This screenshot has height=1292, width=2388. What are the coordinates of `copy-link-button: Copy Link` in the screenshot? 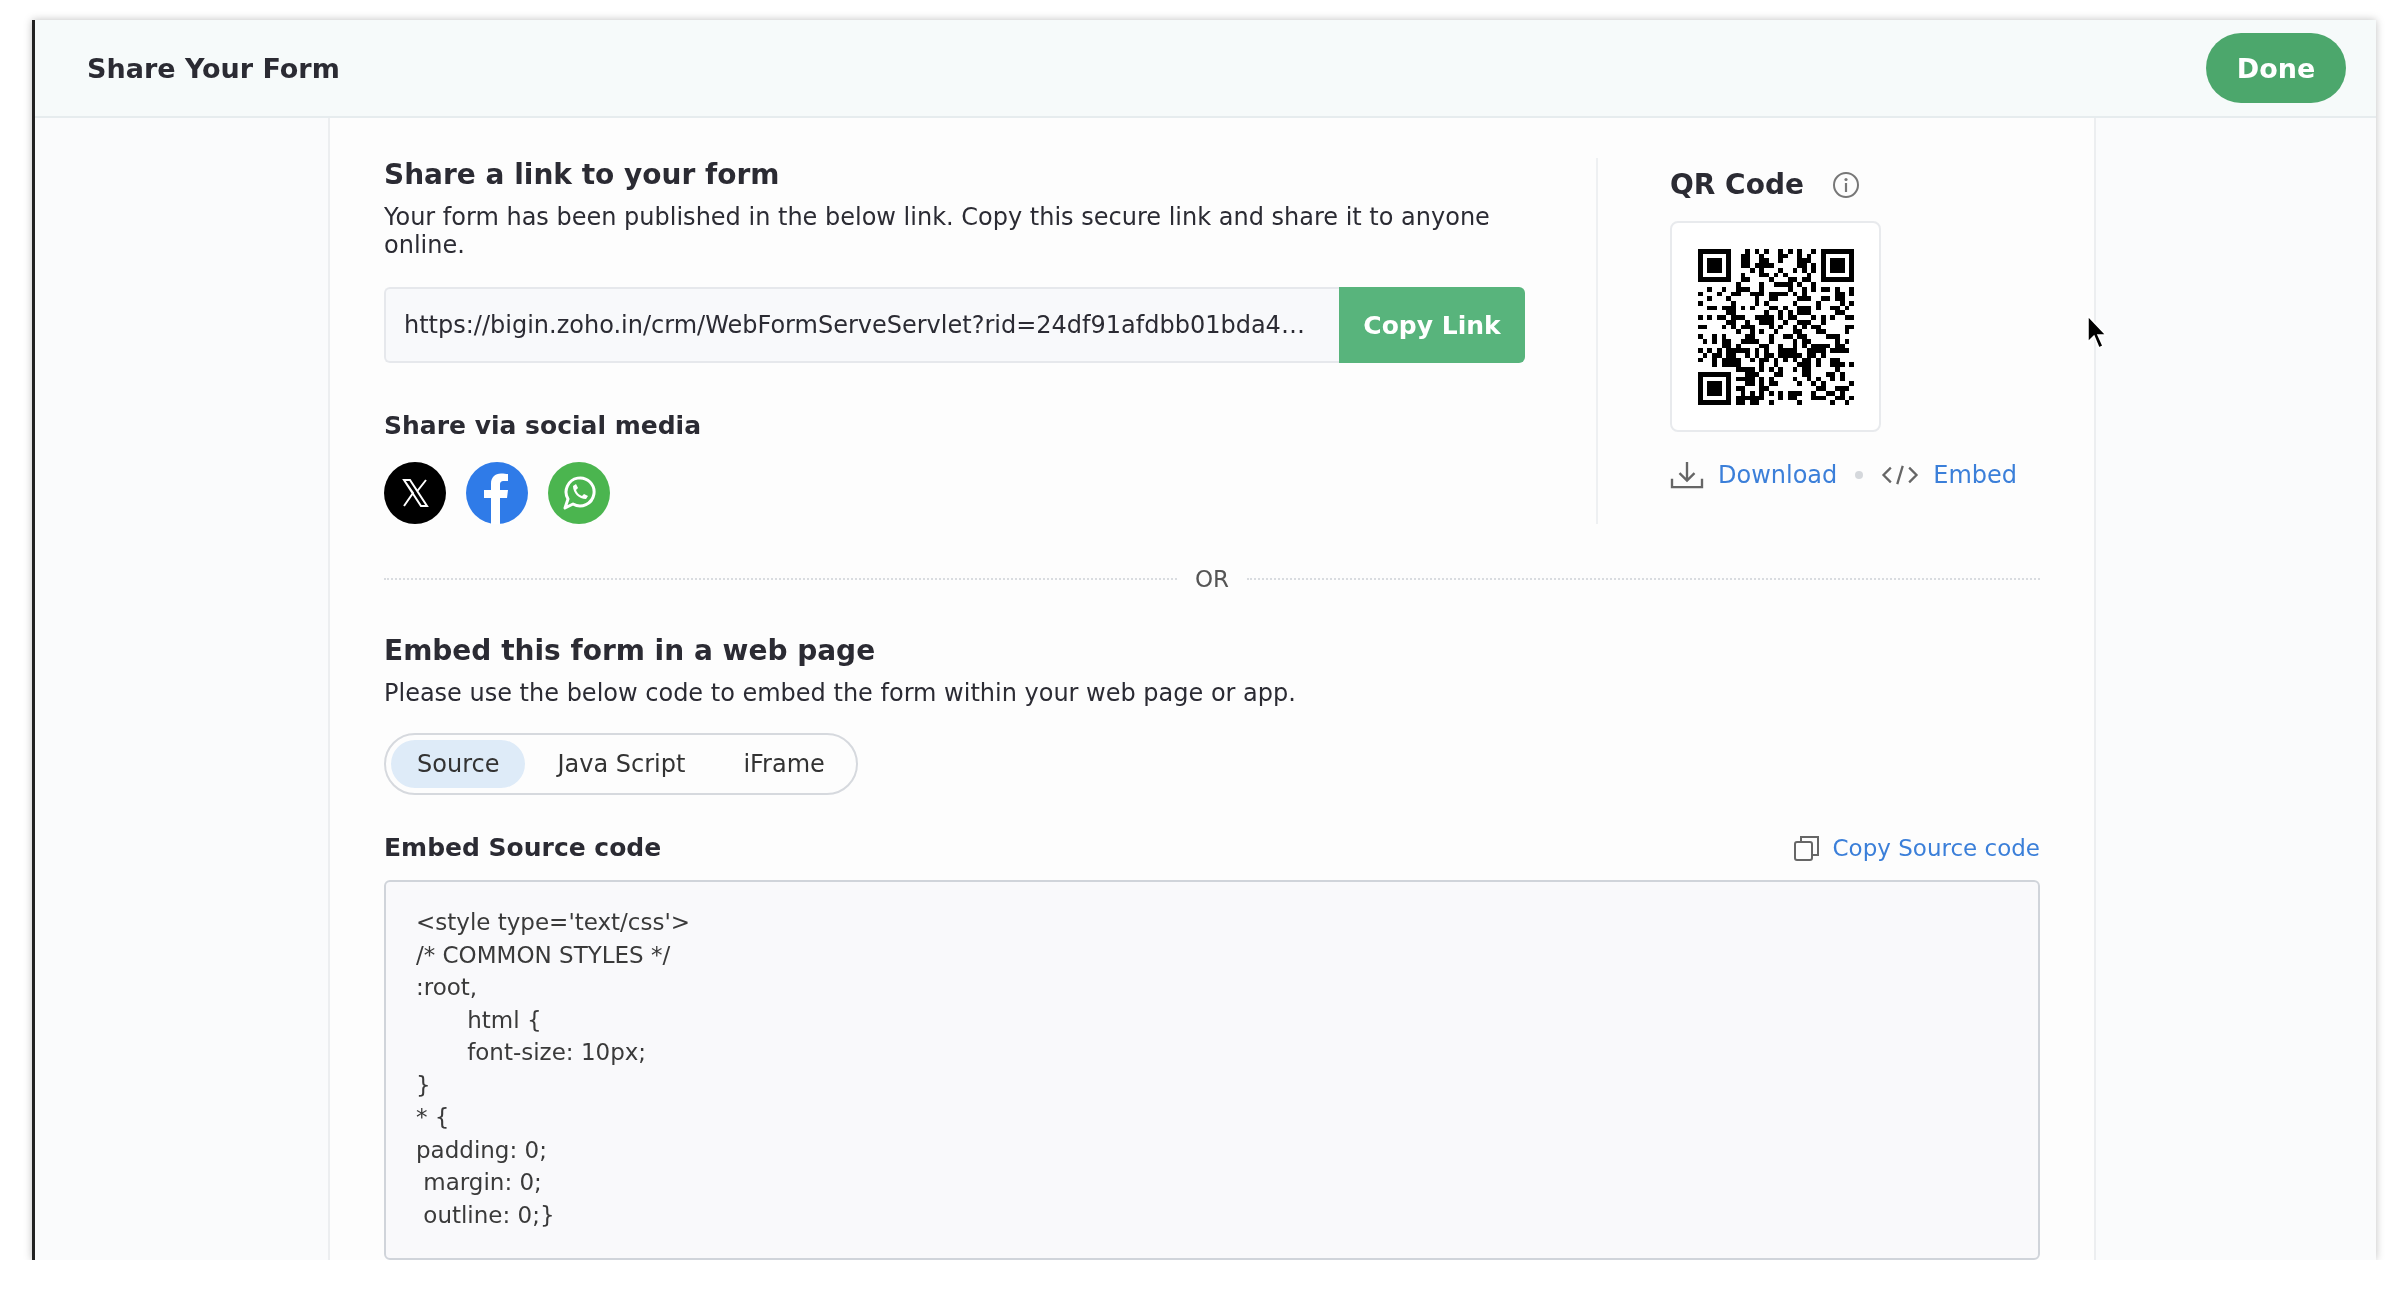 It's located at (1432, 325).